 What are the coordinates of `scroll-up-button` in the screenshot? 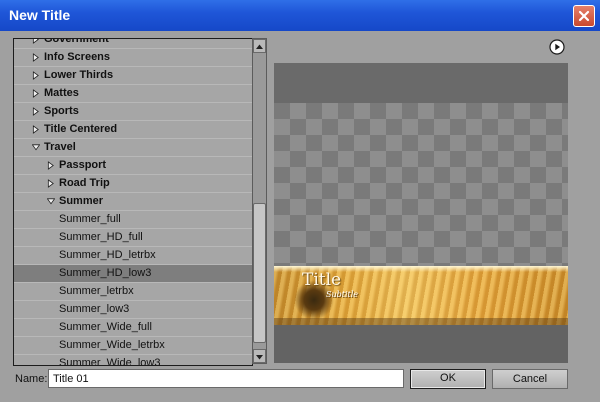 It's located at (259, 46).